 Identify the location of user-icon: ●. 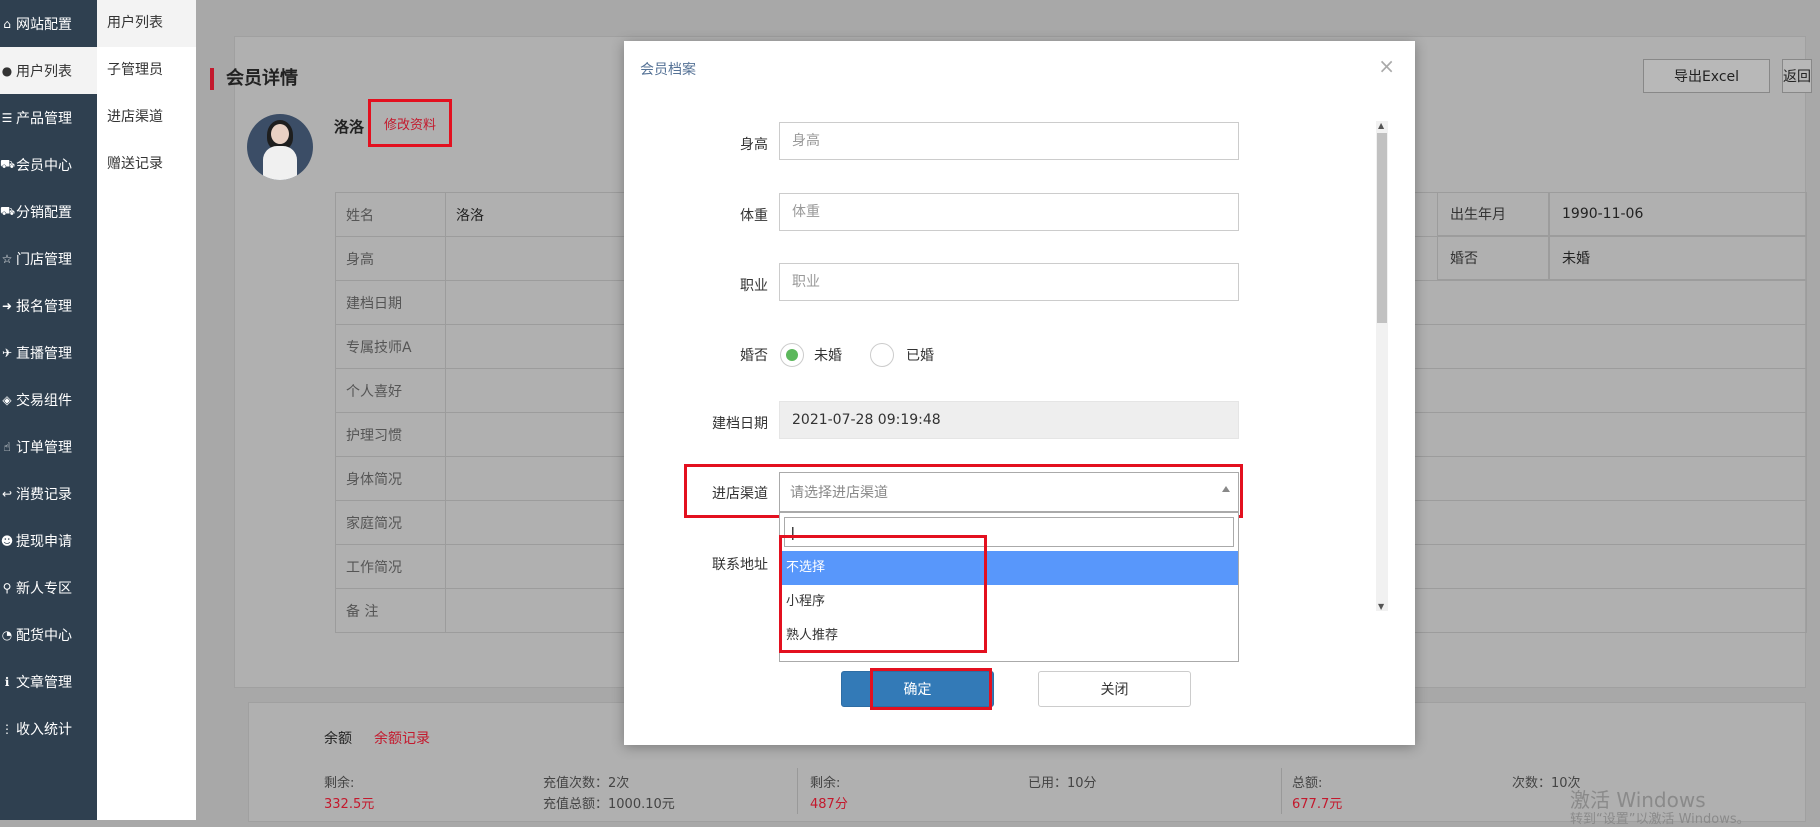
(7, 70).